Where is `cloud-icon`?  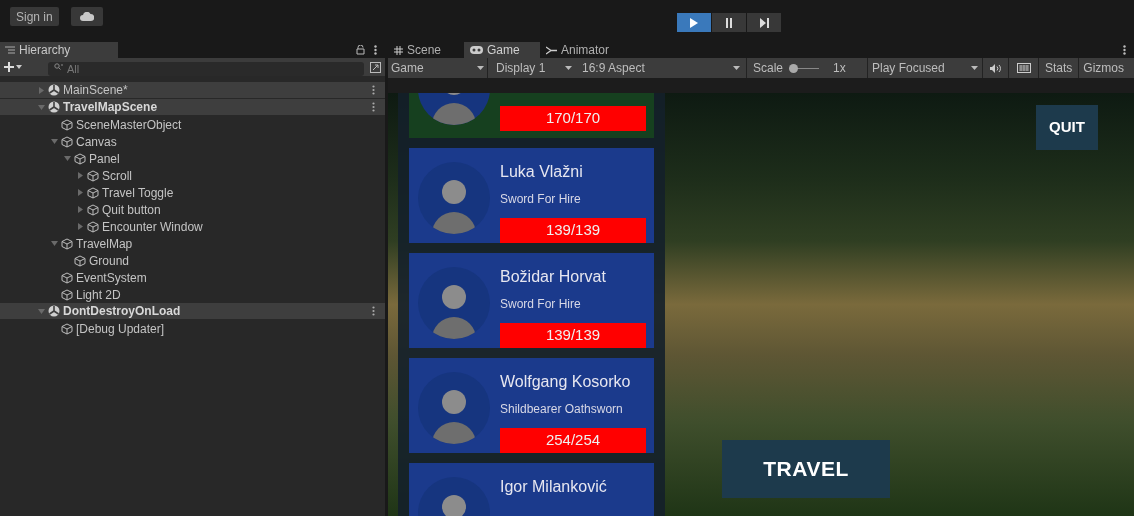 cloud-icon is located at coordinates (86, 16).